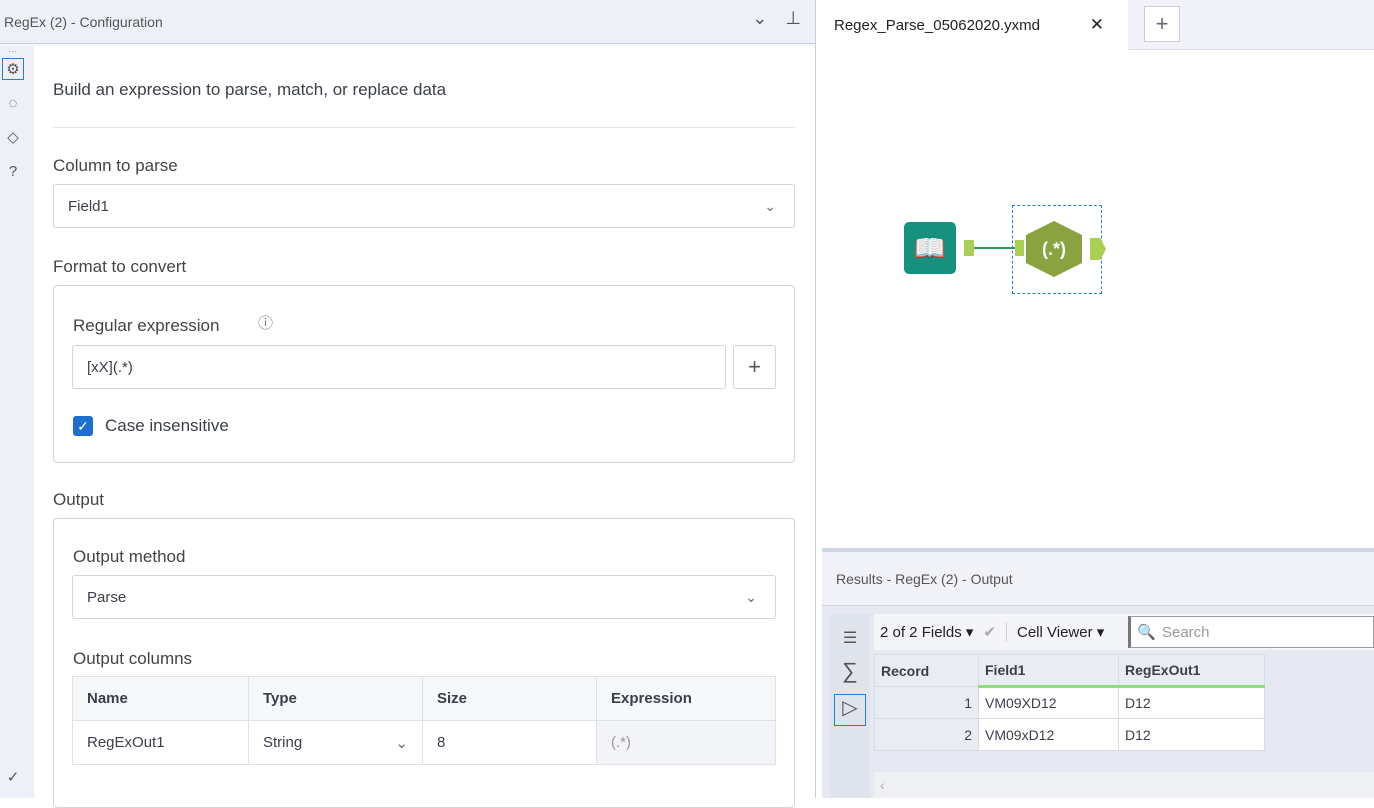  Describe the element at coordinates (335, 742) in the screenshot. I see `type-select: String ⌄` at that location.